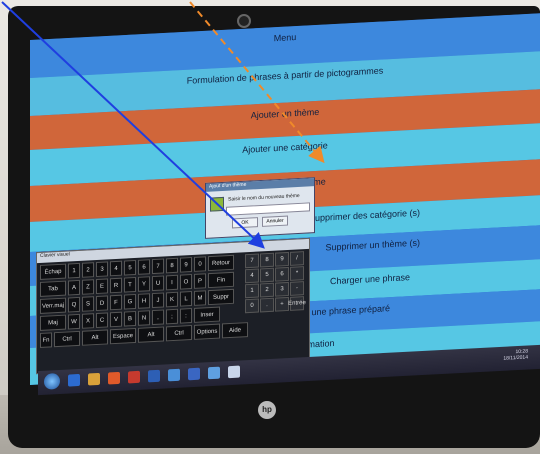 The height and width of the screenshot is (454, 540). Describe the element at coordinates (257, 82) in the screenshot. I see `orange-dashed-arrow` at that location.